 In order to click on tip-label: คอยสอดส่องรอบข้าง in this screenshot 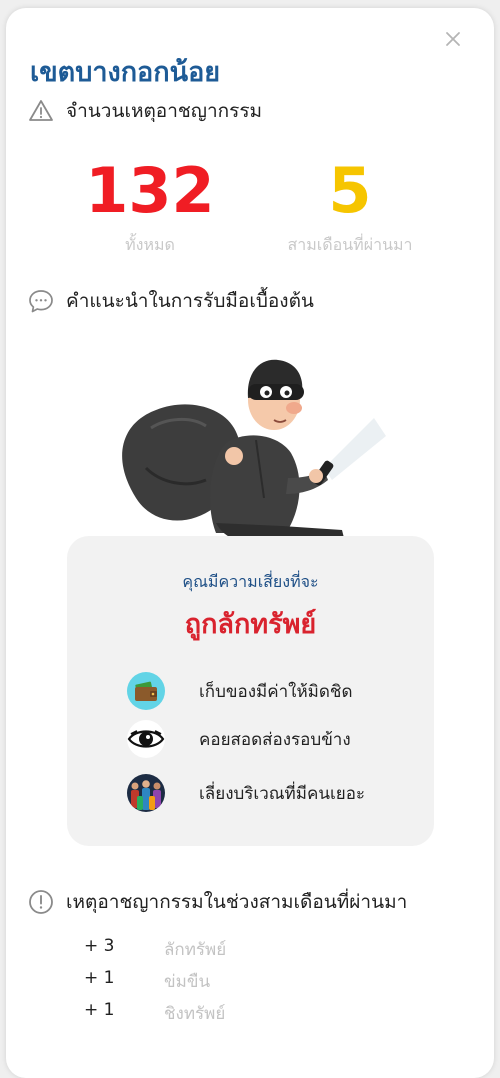, I will do `click(275, 739)`.